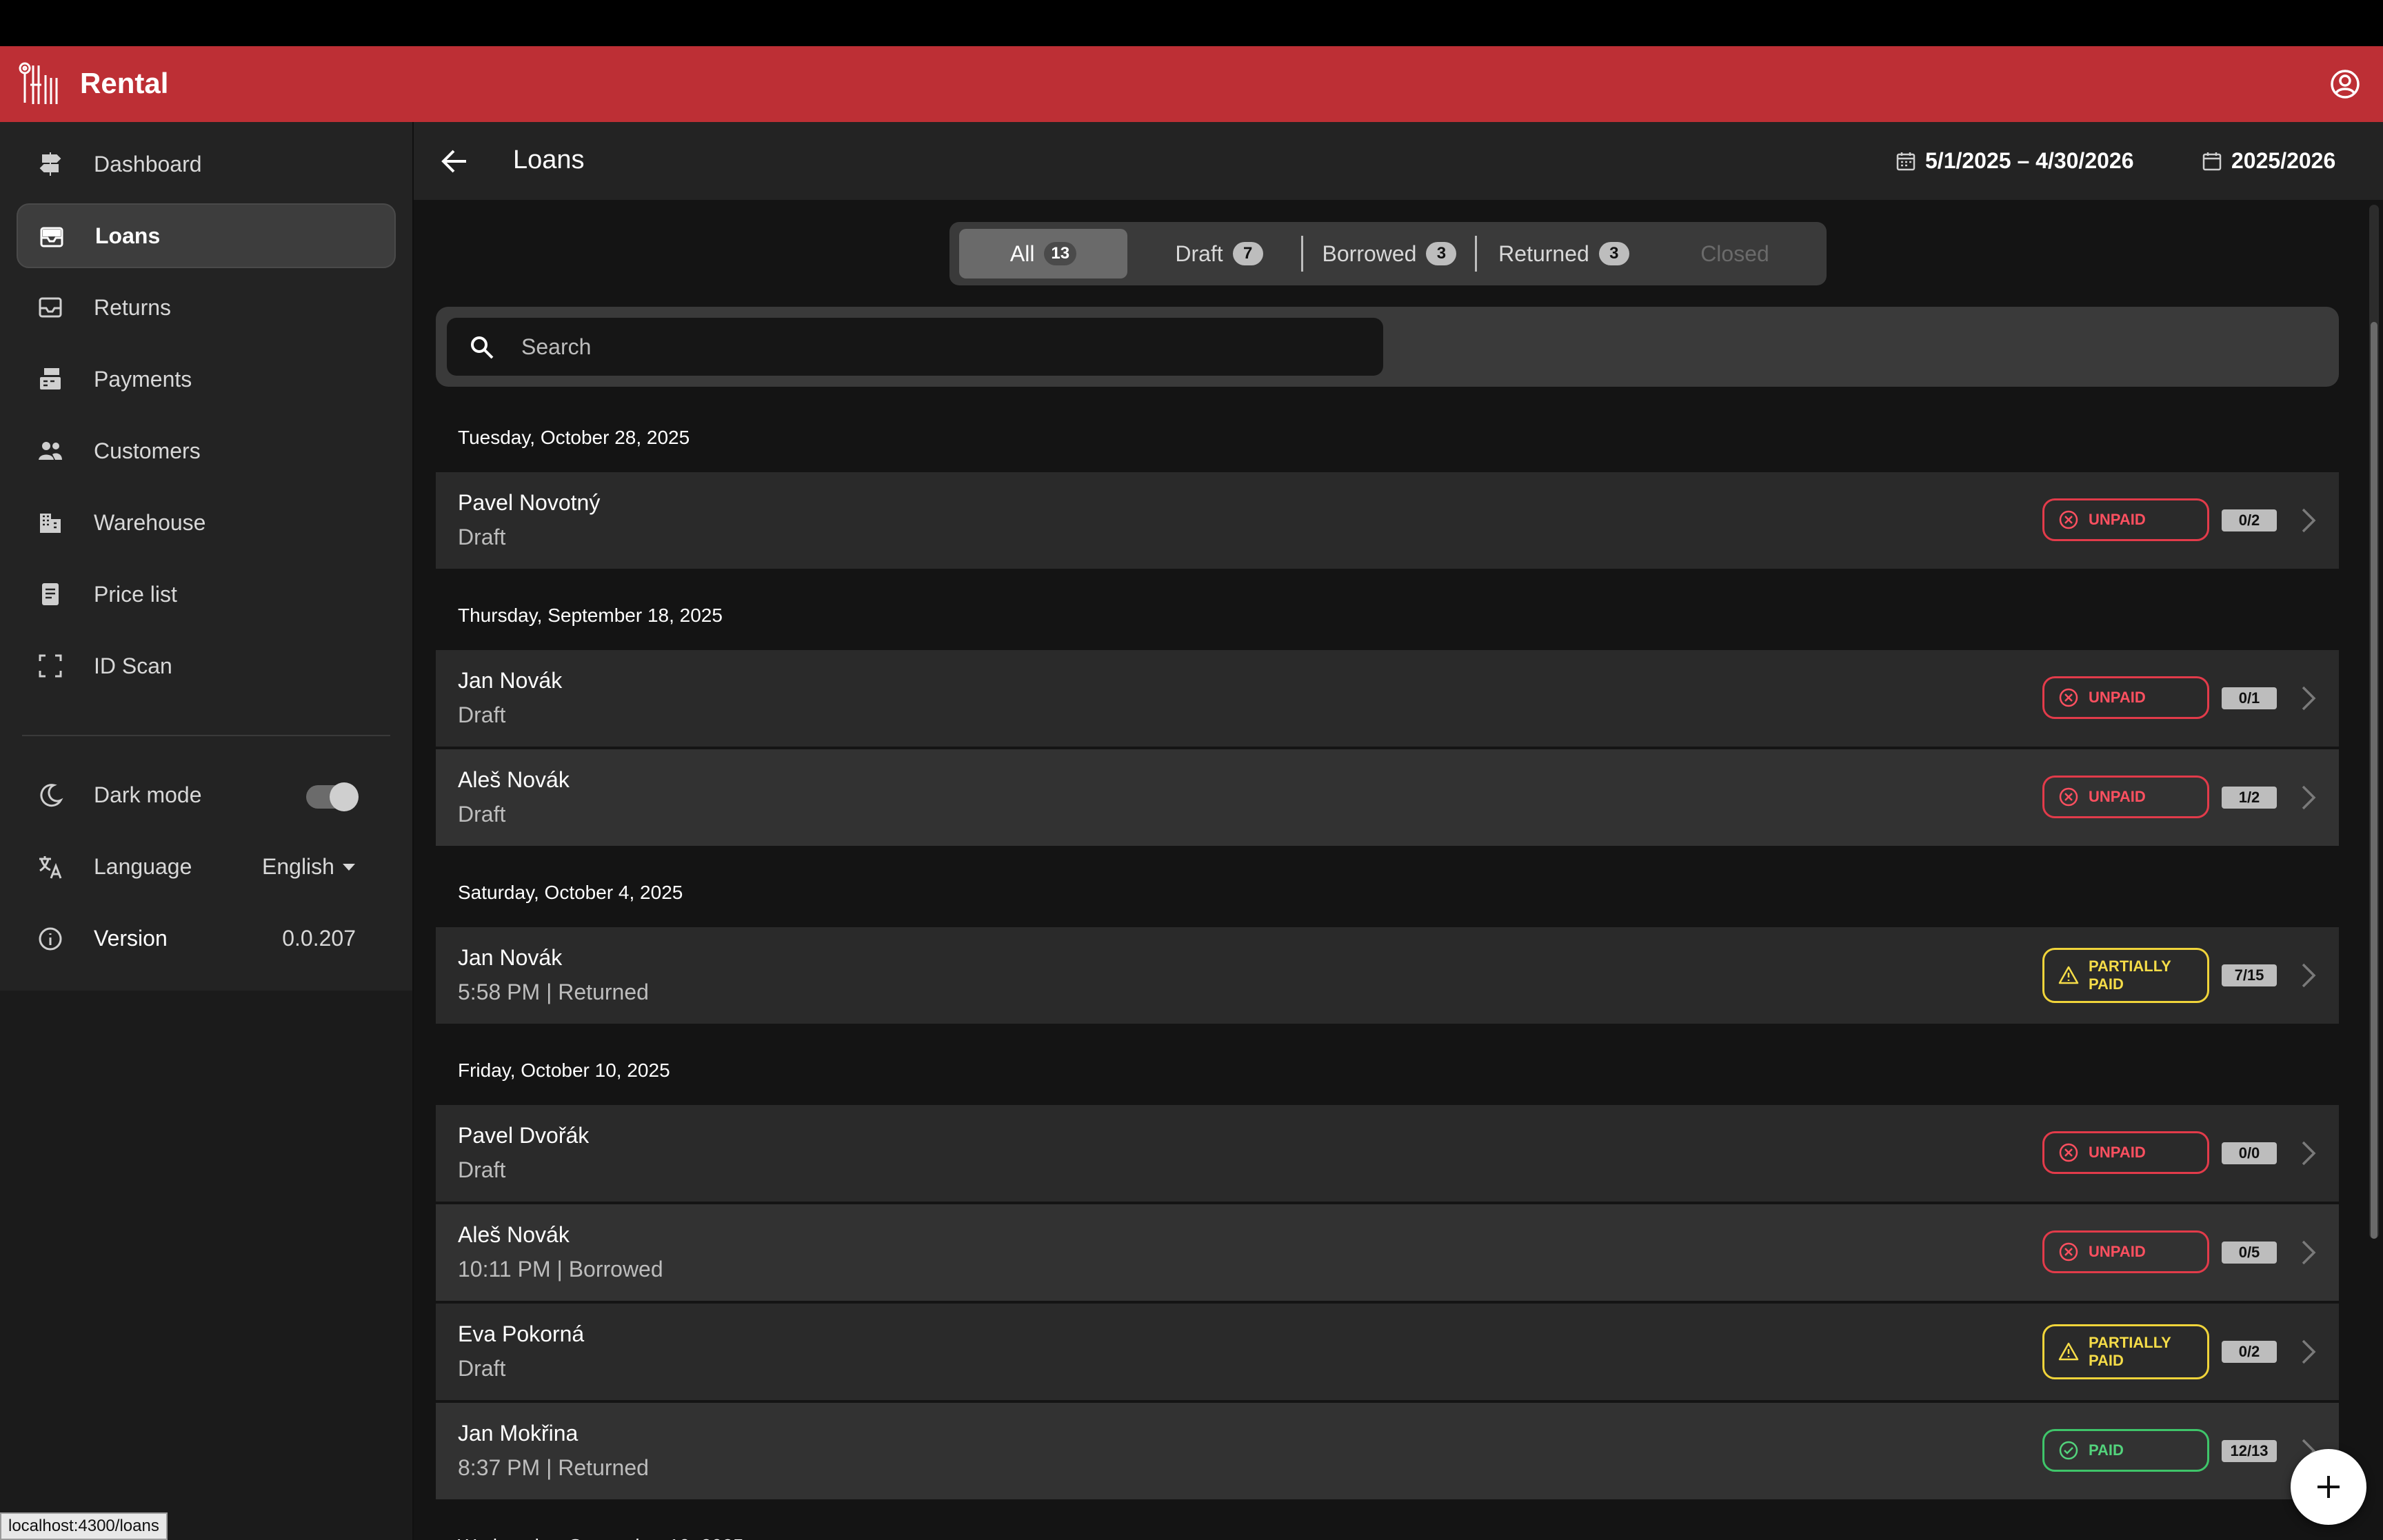 This screenshot has width=2383, height=1540. I want to click on loan-row: Pavel Dvořák Draft UNPAID 0/0, so click(1387, 1153).